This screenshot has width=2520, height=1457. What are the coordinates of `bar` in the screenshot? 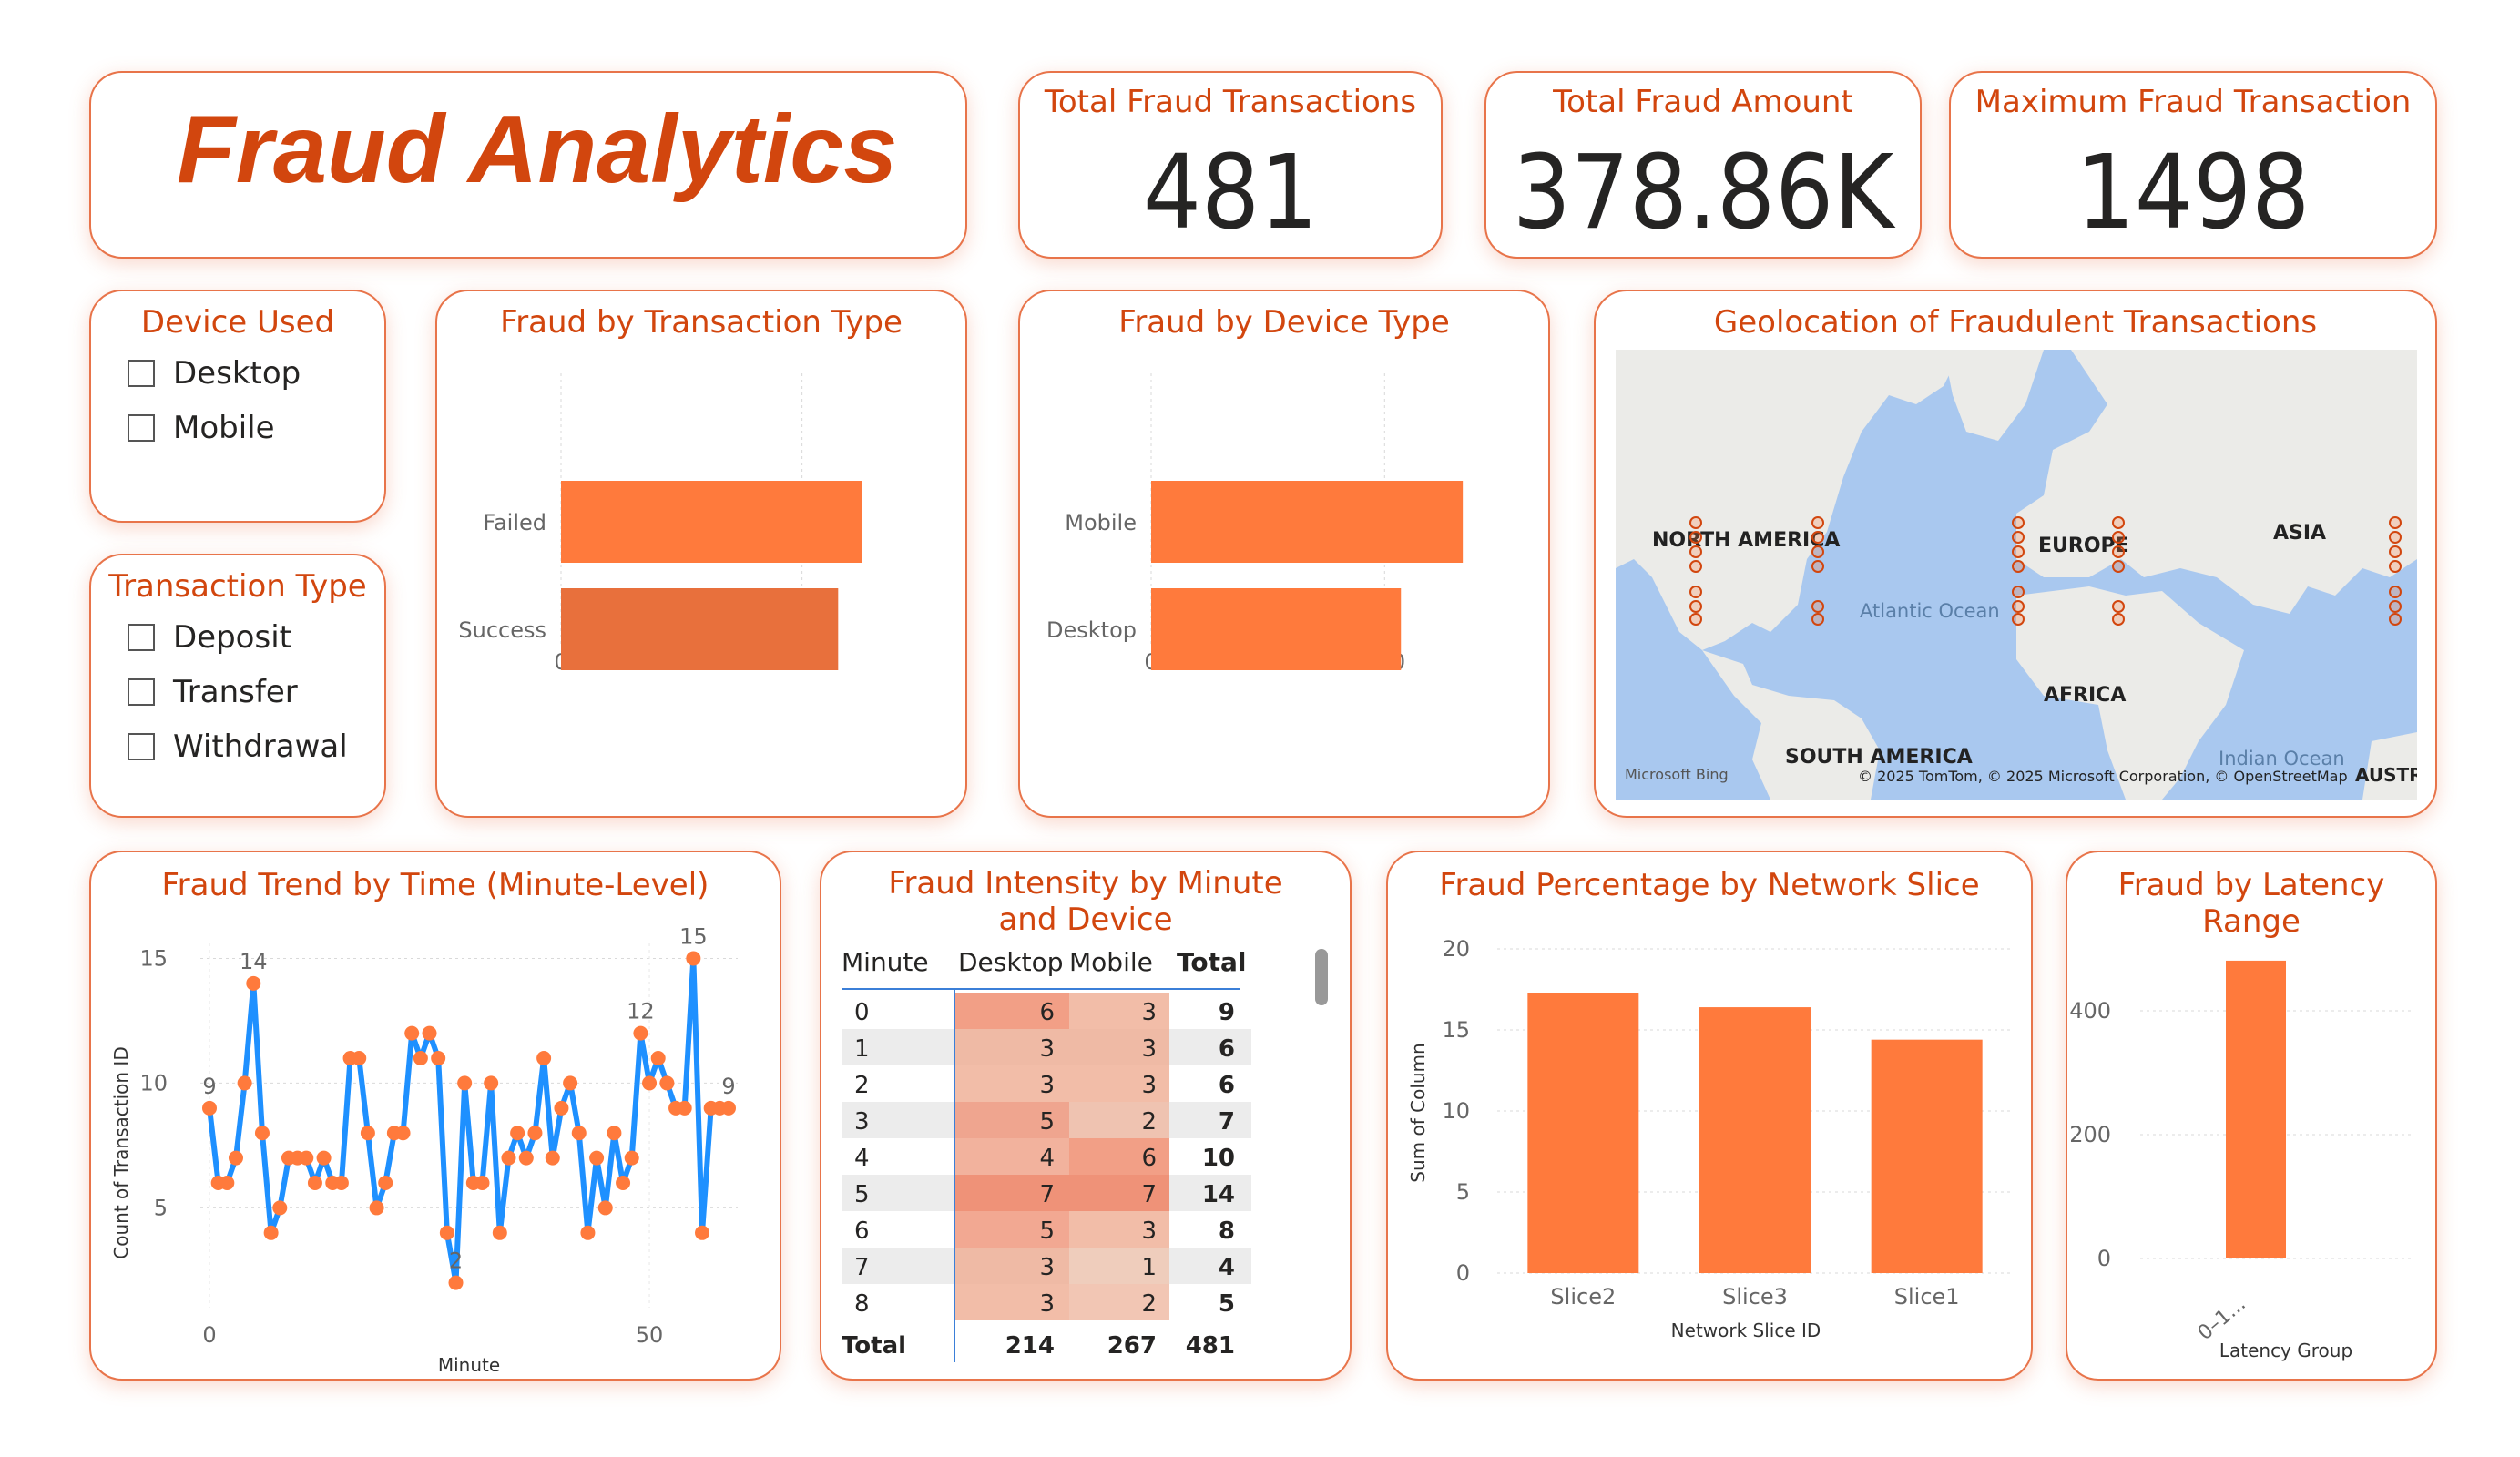 It's located at (711, 522).